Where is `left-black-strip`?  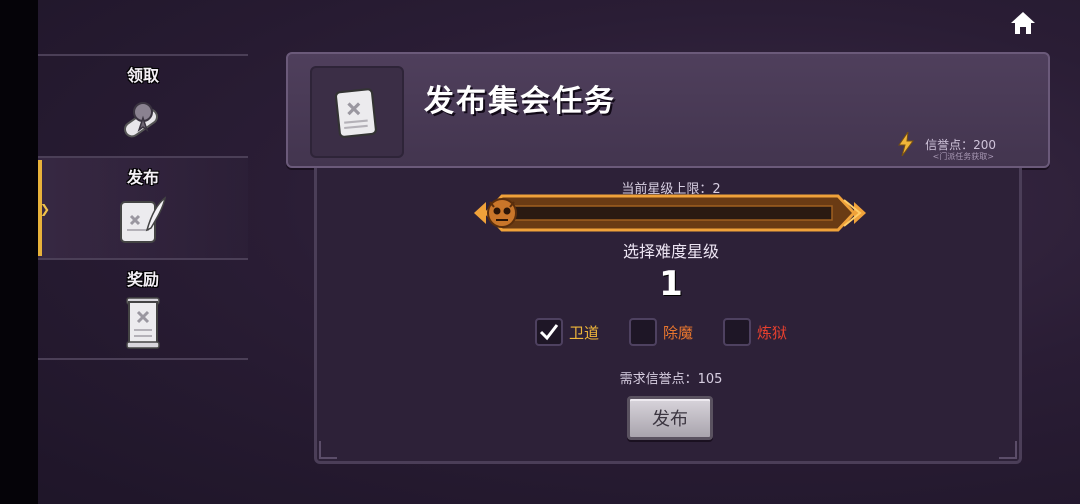
left-black-strip is located at coordinates (19, 252).